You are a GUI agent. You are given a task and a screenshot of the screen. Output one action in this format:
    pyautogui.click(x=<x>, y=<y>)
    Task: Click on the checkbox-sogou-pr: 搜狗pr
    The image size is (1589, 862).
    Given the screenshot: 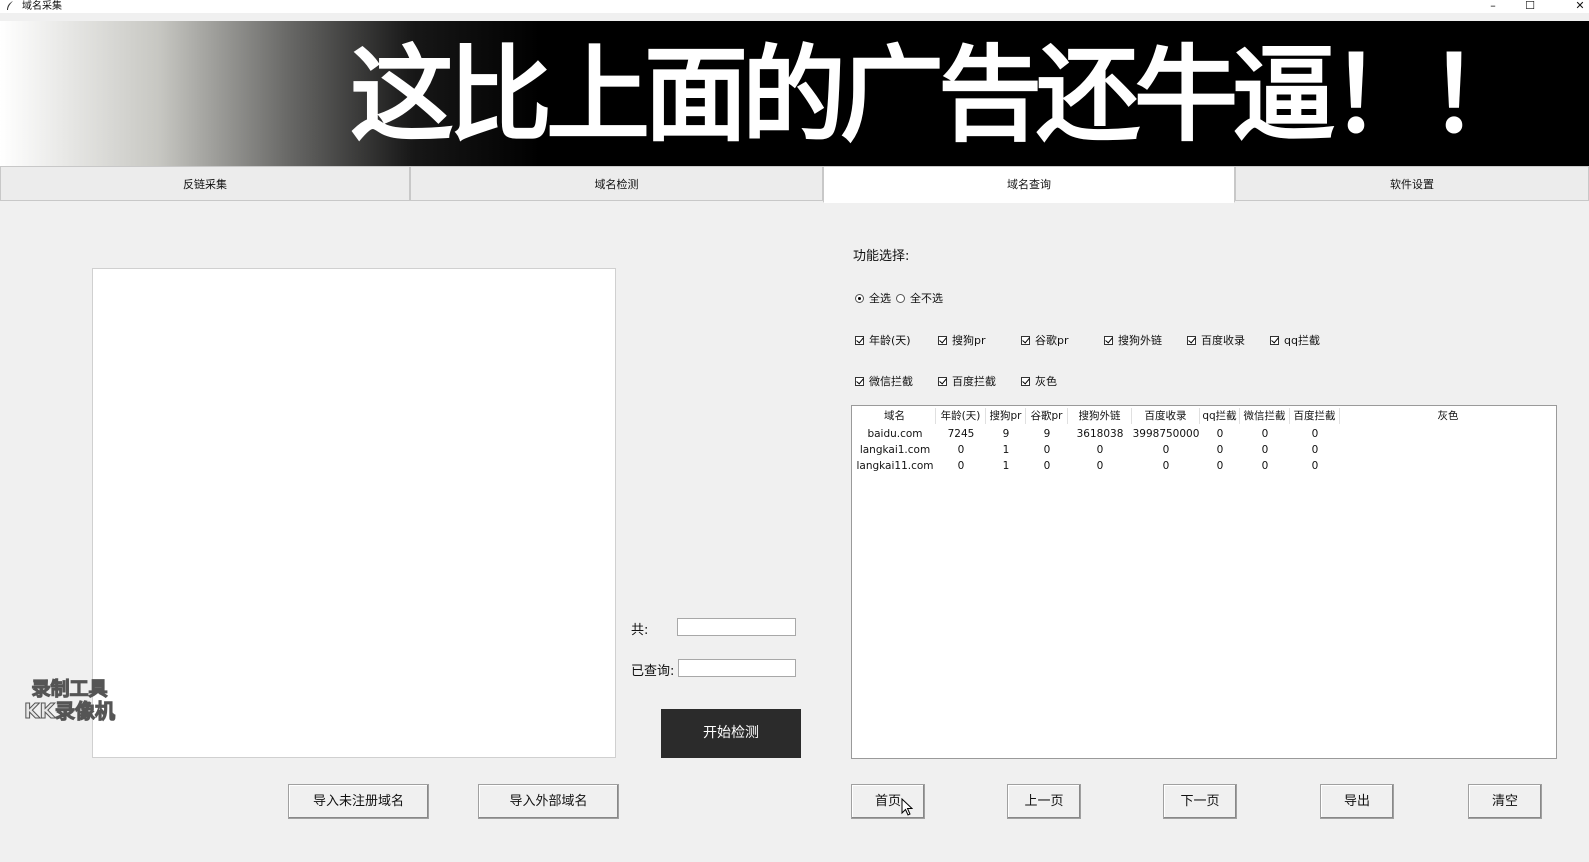 What is the action you would take?
    pyautogui.click(x=962, y=340)
    